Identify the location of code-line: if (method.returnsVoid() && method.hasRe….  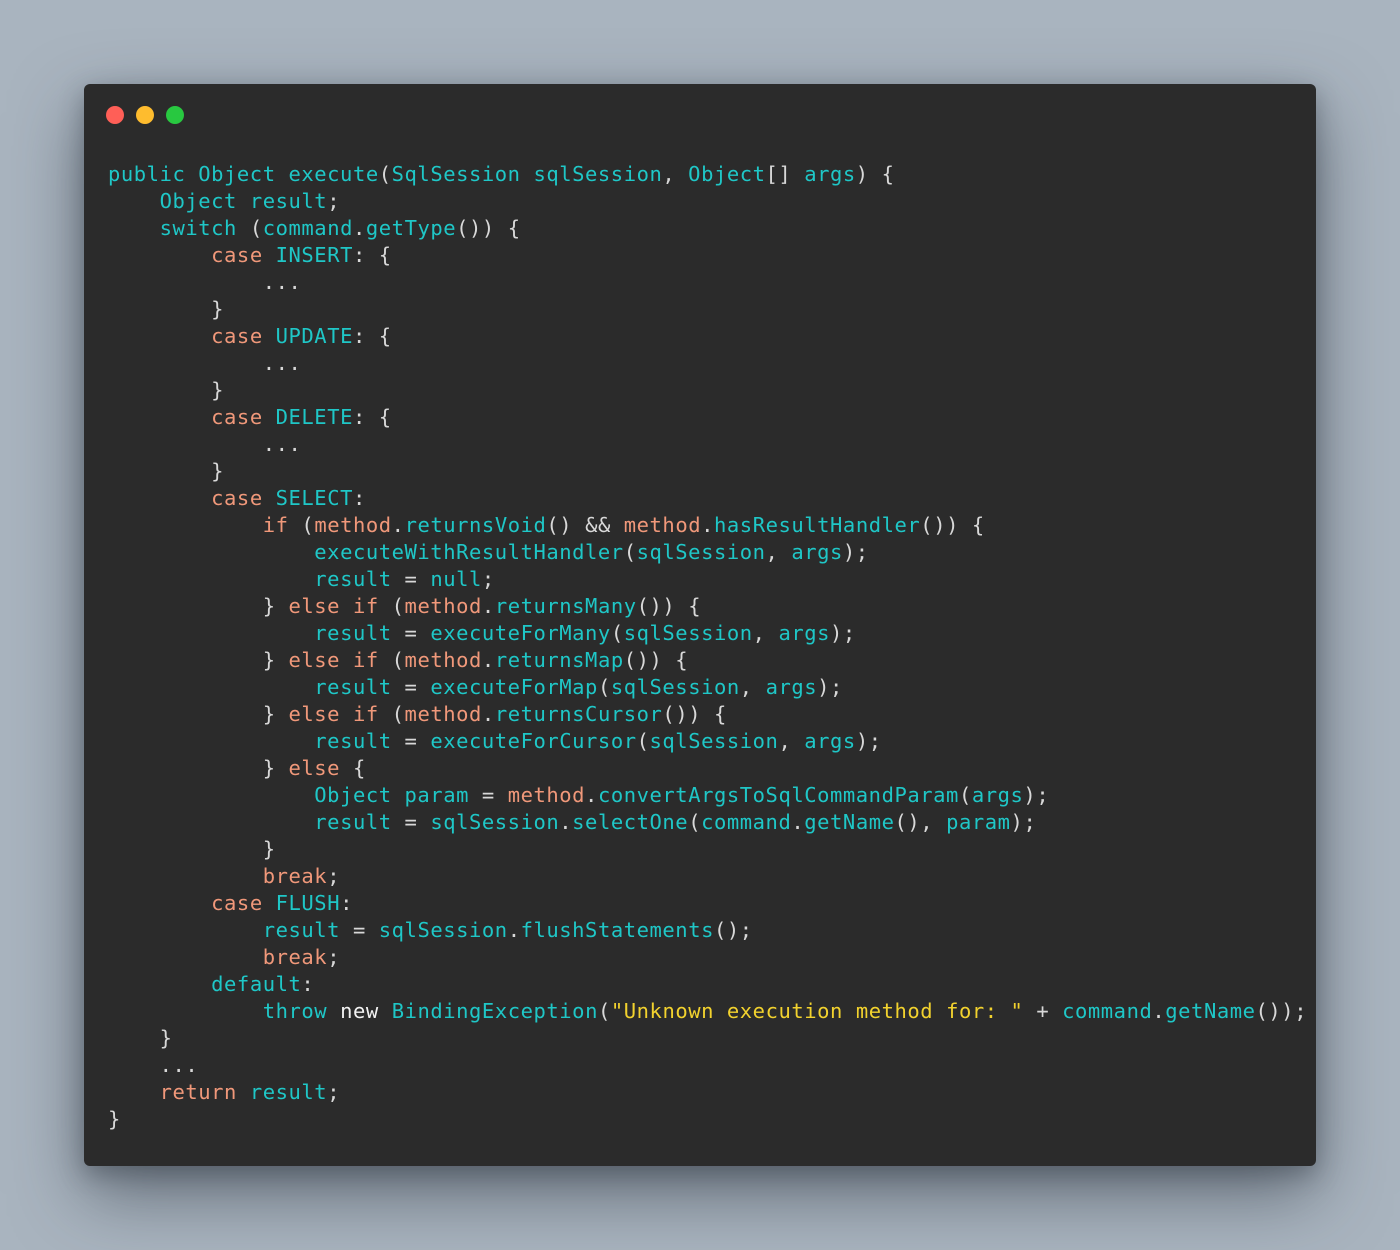
(707, 525).